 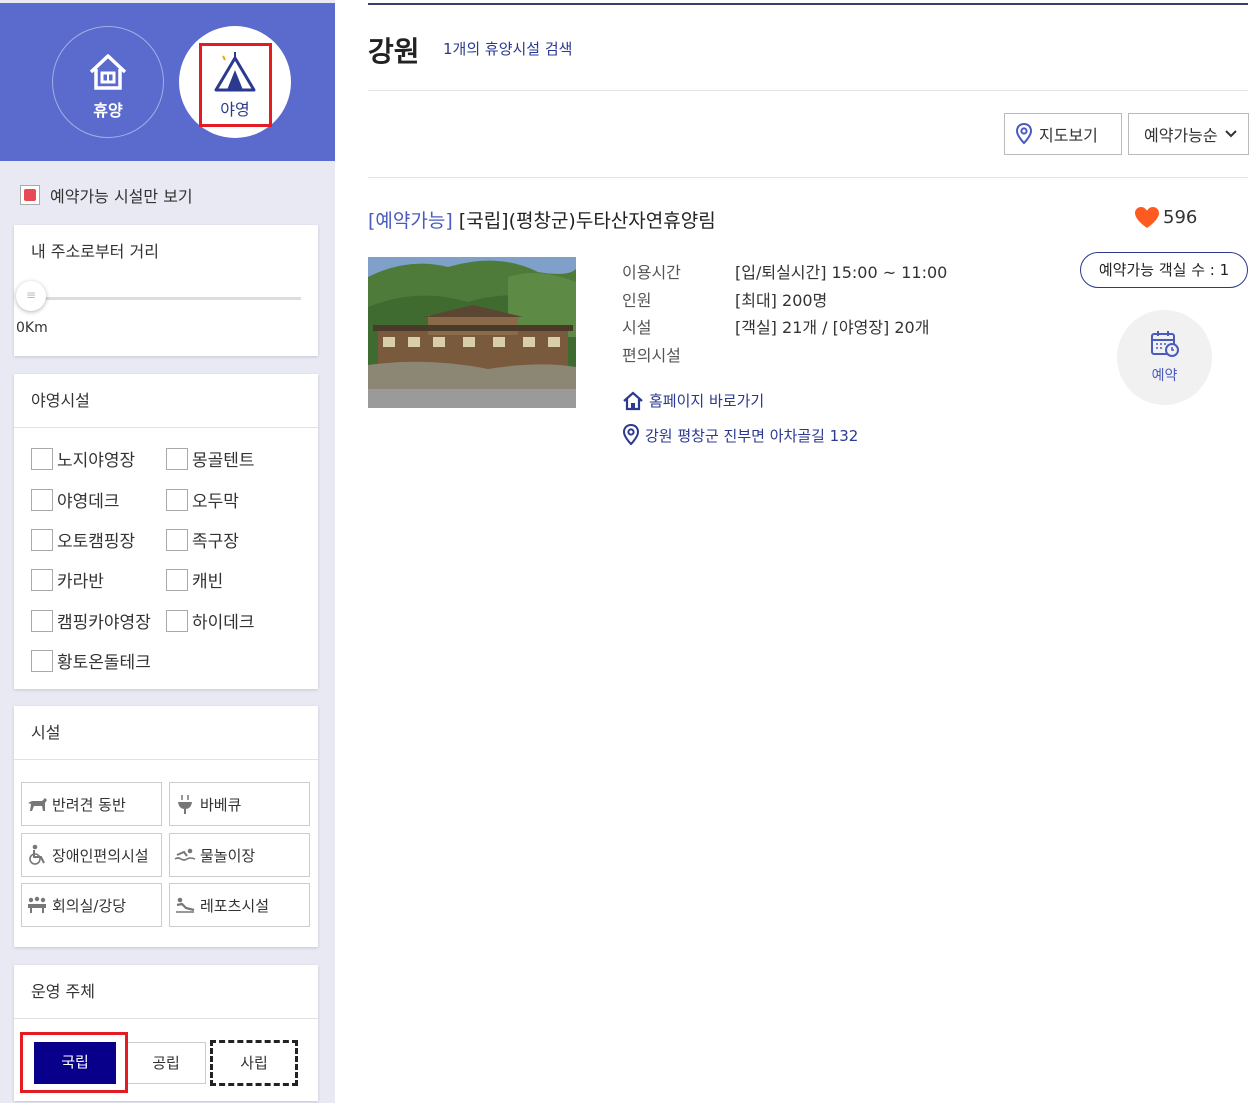 I want to click on chevron-down-icon, so click(x=1230, y=134).